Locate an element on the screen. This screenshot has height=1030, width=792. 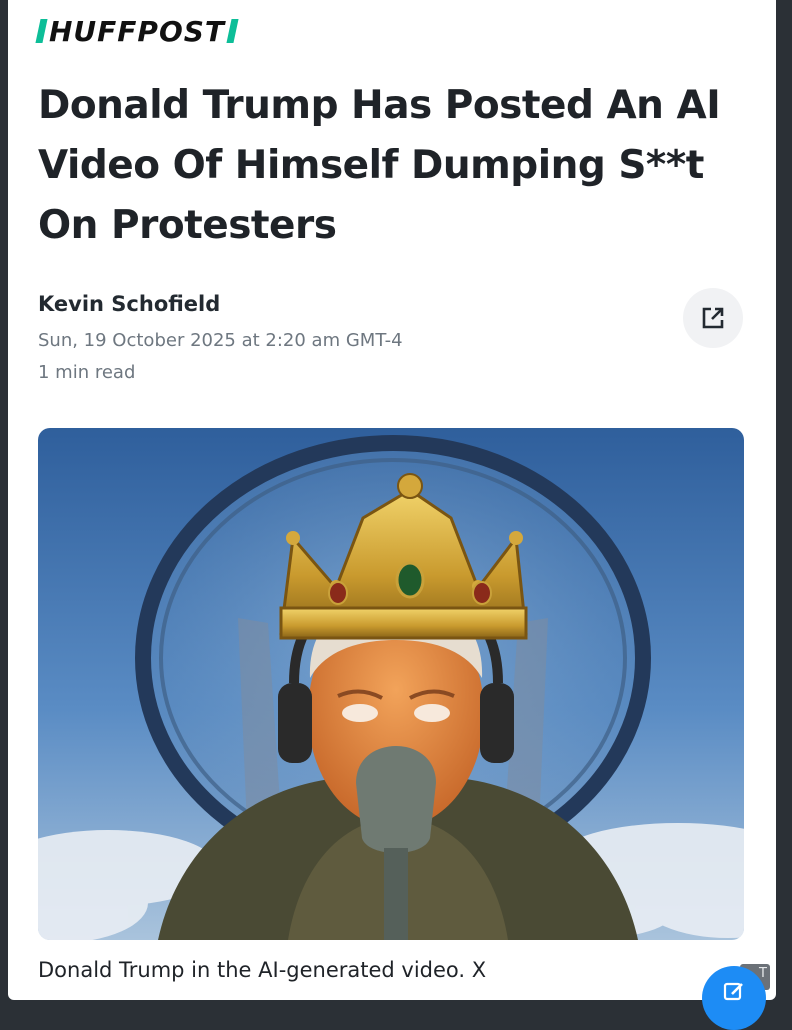
compose-button is located at coordinates (734, 998).